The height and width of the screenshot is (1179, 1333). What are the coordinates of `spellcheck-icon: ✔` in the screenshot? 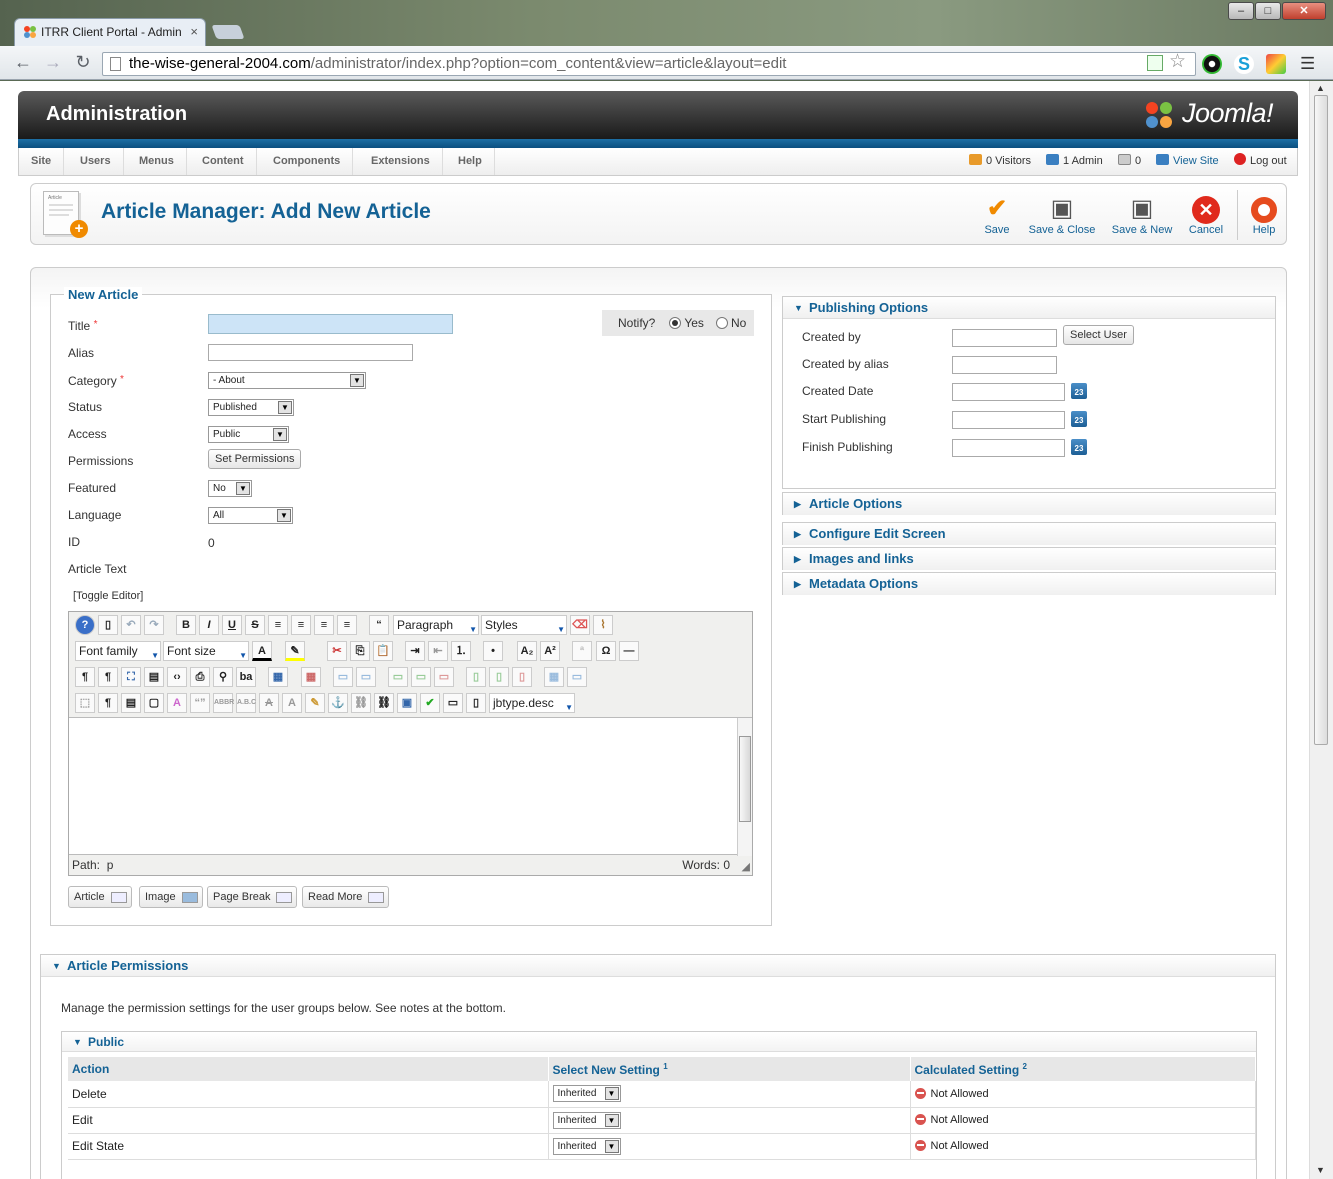 It's located at (430, 703).